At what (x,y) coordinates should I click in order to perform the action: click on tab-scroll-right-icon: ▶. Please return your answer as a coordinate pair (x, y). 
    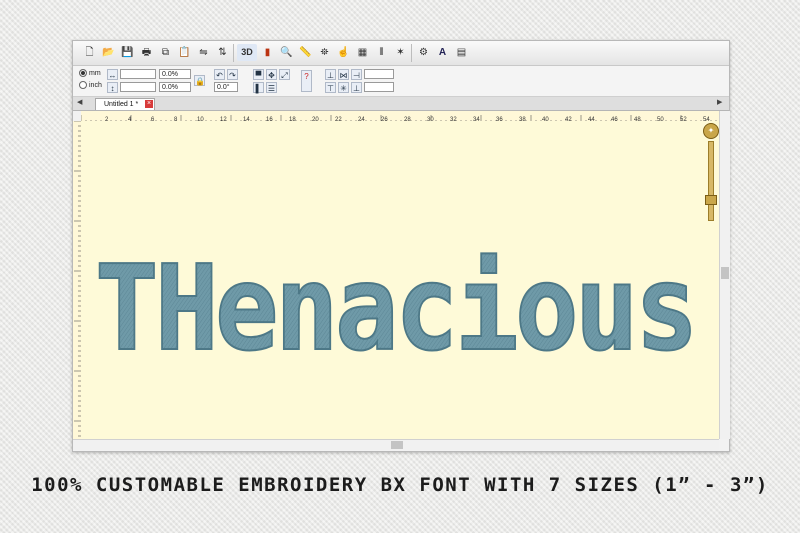
    Looking at the image, I should click on (719, 102).